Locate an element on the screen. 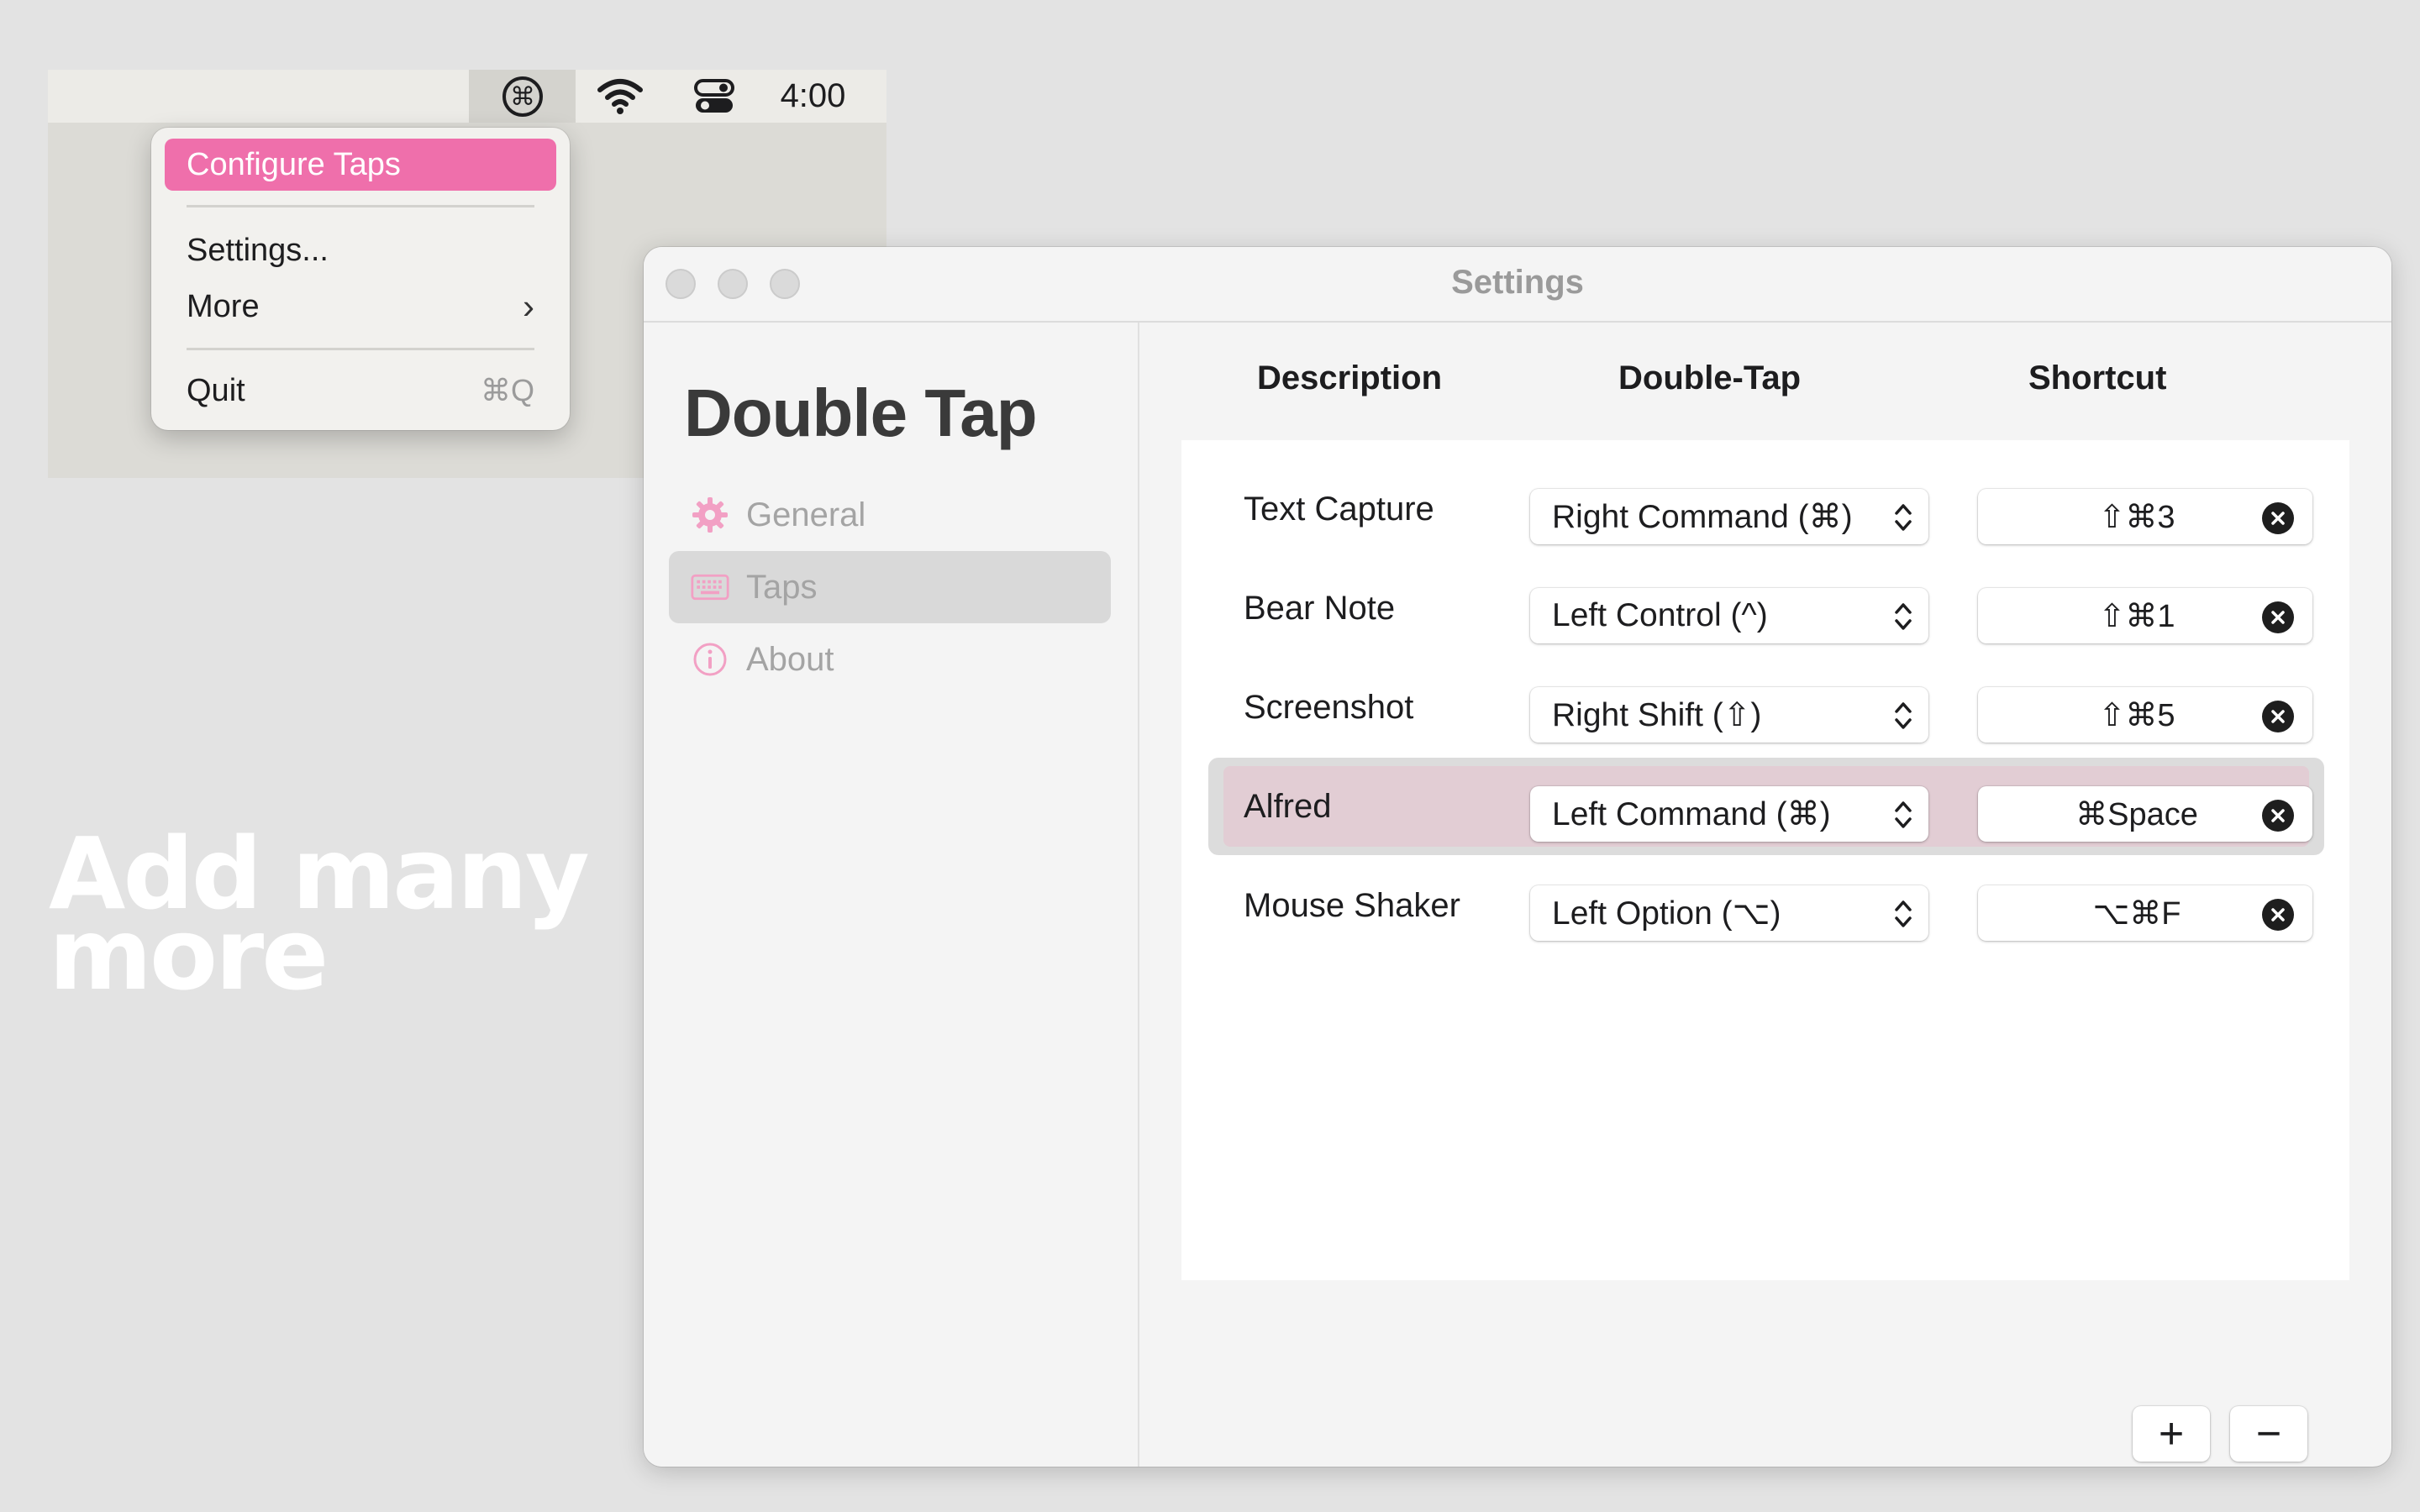 The image size is (2420, 1512). menu-item-configure-taps: Configure Taps is located at coordinates (360, 165).